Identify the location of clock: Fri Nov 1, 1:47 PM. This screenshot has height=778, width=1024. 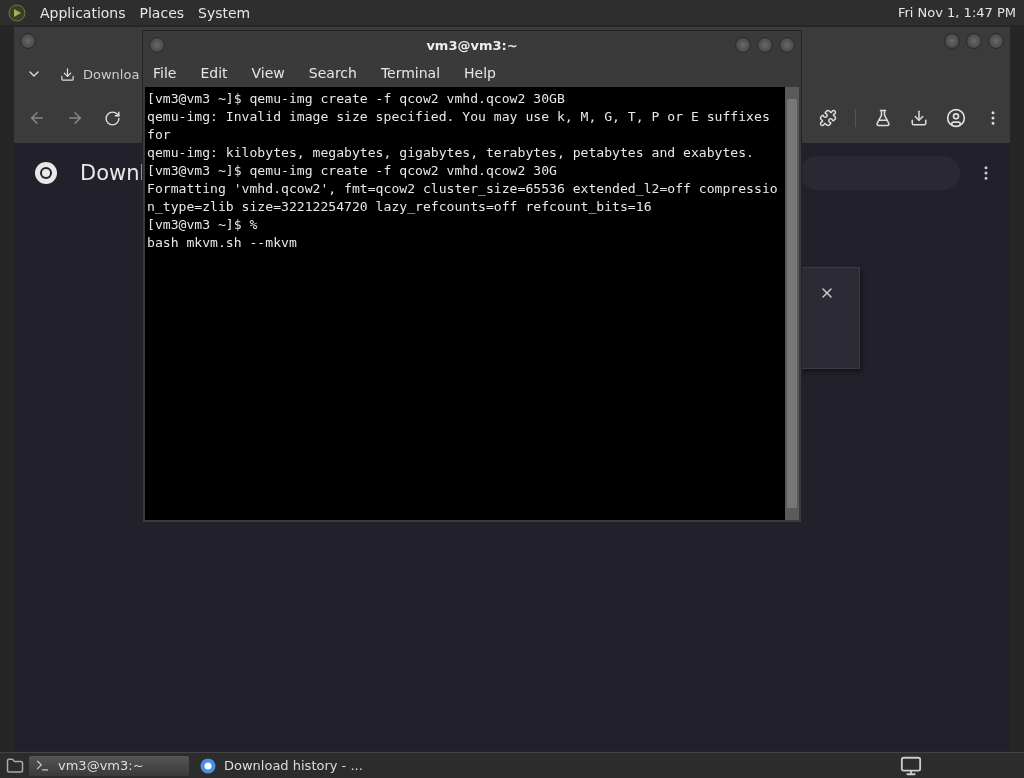
(958, 12).